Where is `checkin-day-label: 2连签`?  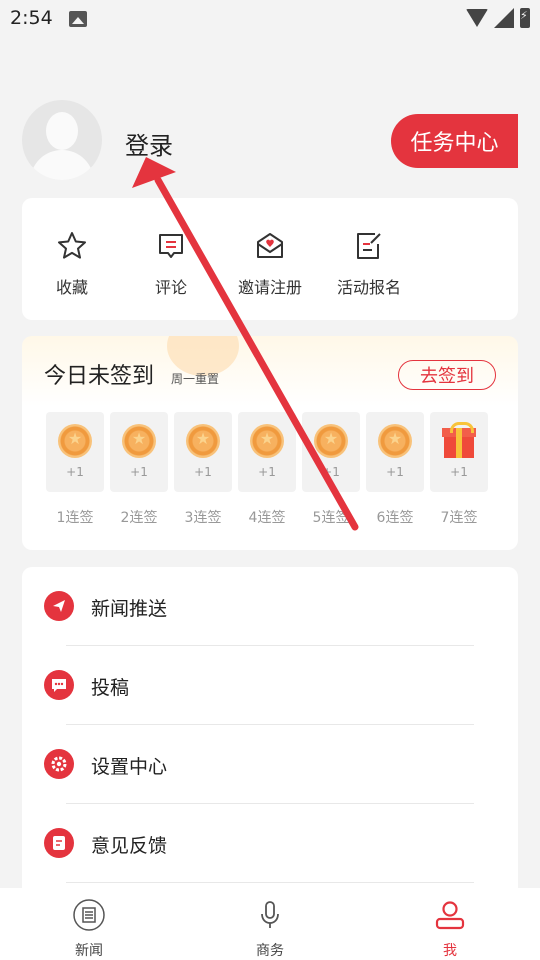 checkin-day-label: 2连签 is located at coordinates (139, 518).